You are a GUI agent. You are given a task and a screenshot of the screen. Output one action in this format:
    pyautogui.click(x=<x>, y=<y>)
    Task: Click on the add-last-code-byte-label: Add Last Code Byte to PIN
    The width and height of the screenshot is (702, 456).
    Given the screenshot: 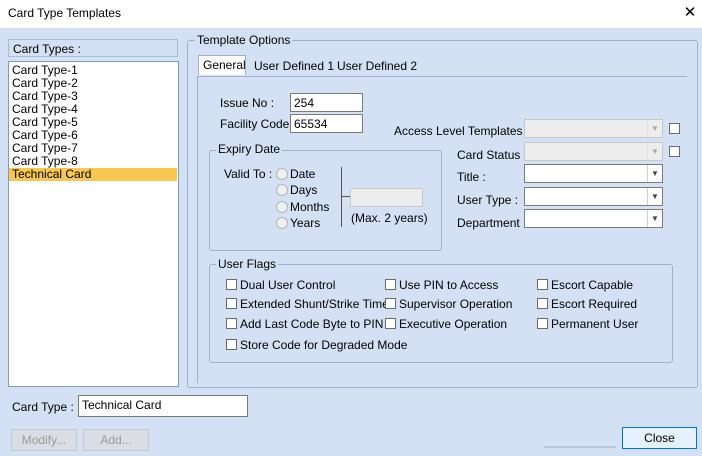 What is the action you would take?
    pyautogui.click(x=312, y=324)
    